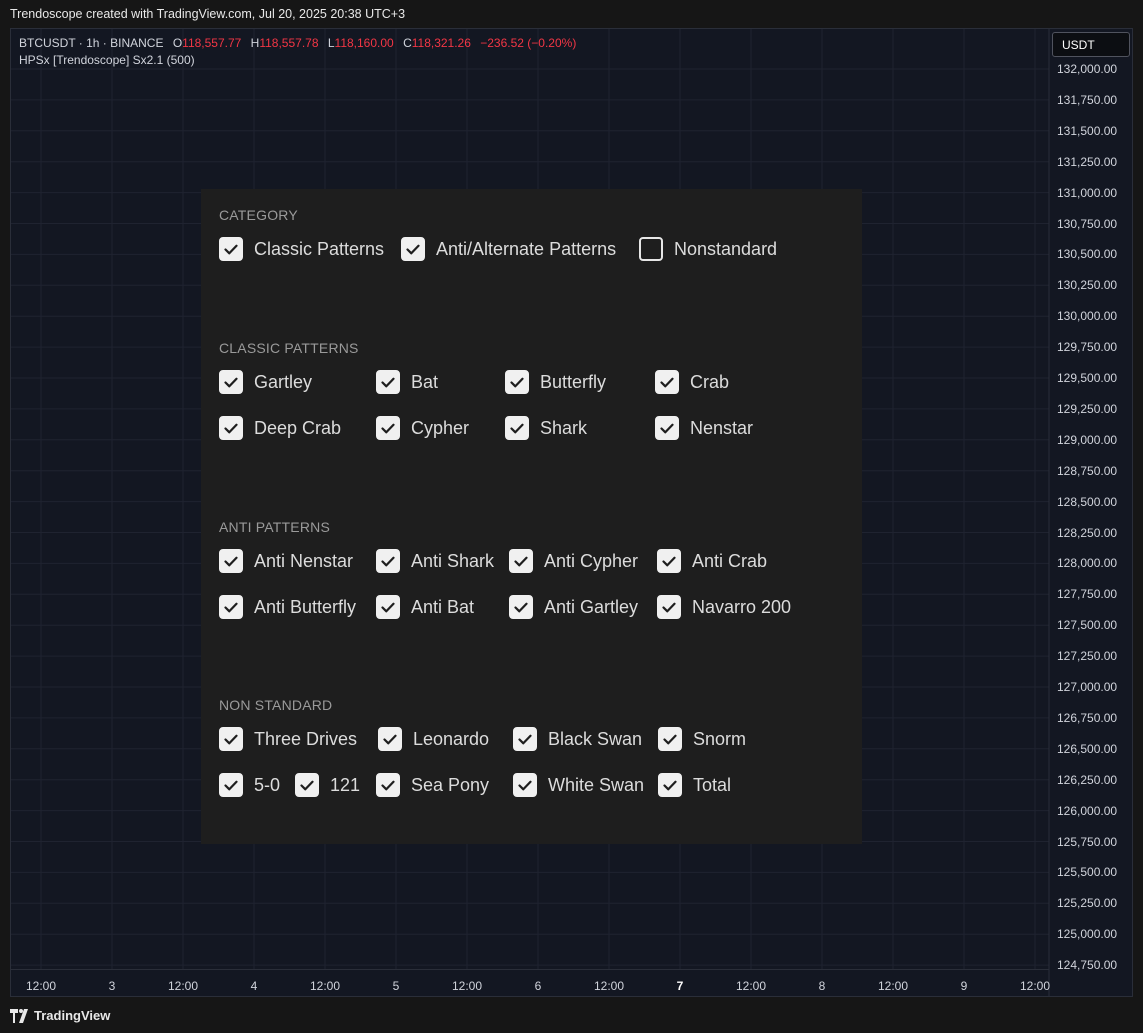 This screenshot has height=1033, width=1143. Describe the element at coordinates (1087, 965) in the screenshot. I see `price-label: 124,750.00` at that location.